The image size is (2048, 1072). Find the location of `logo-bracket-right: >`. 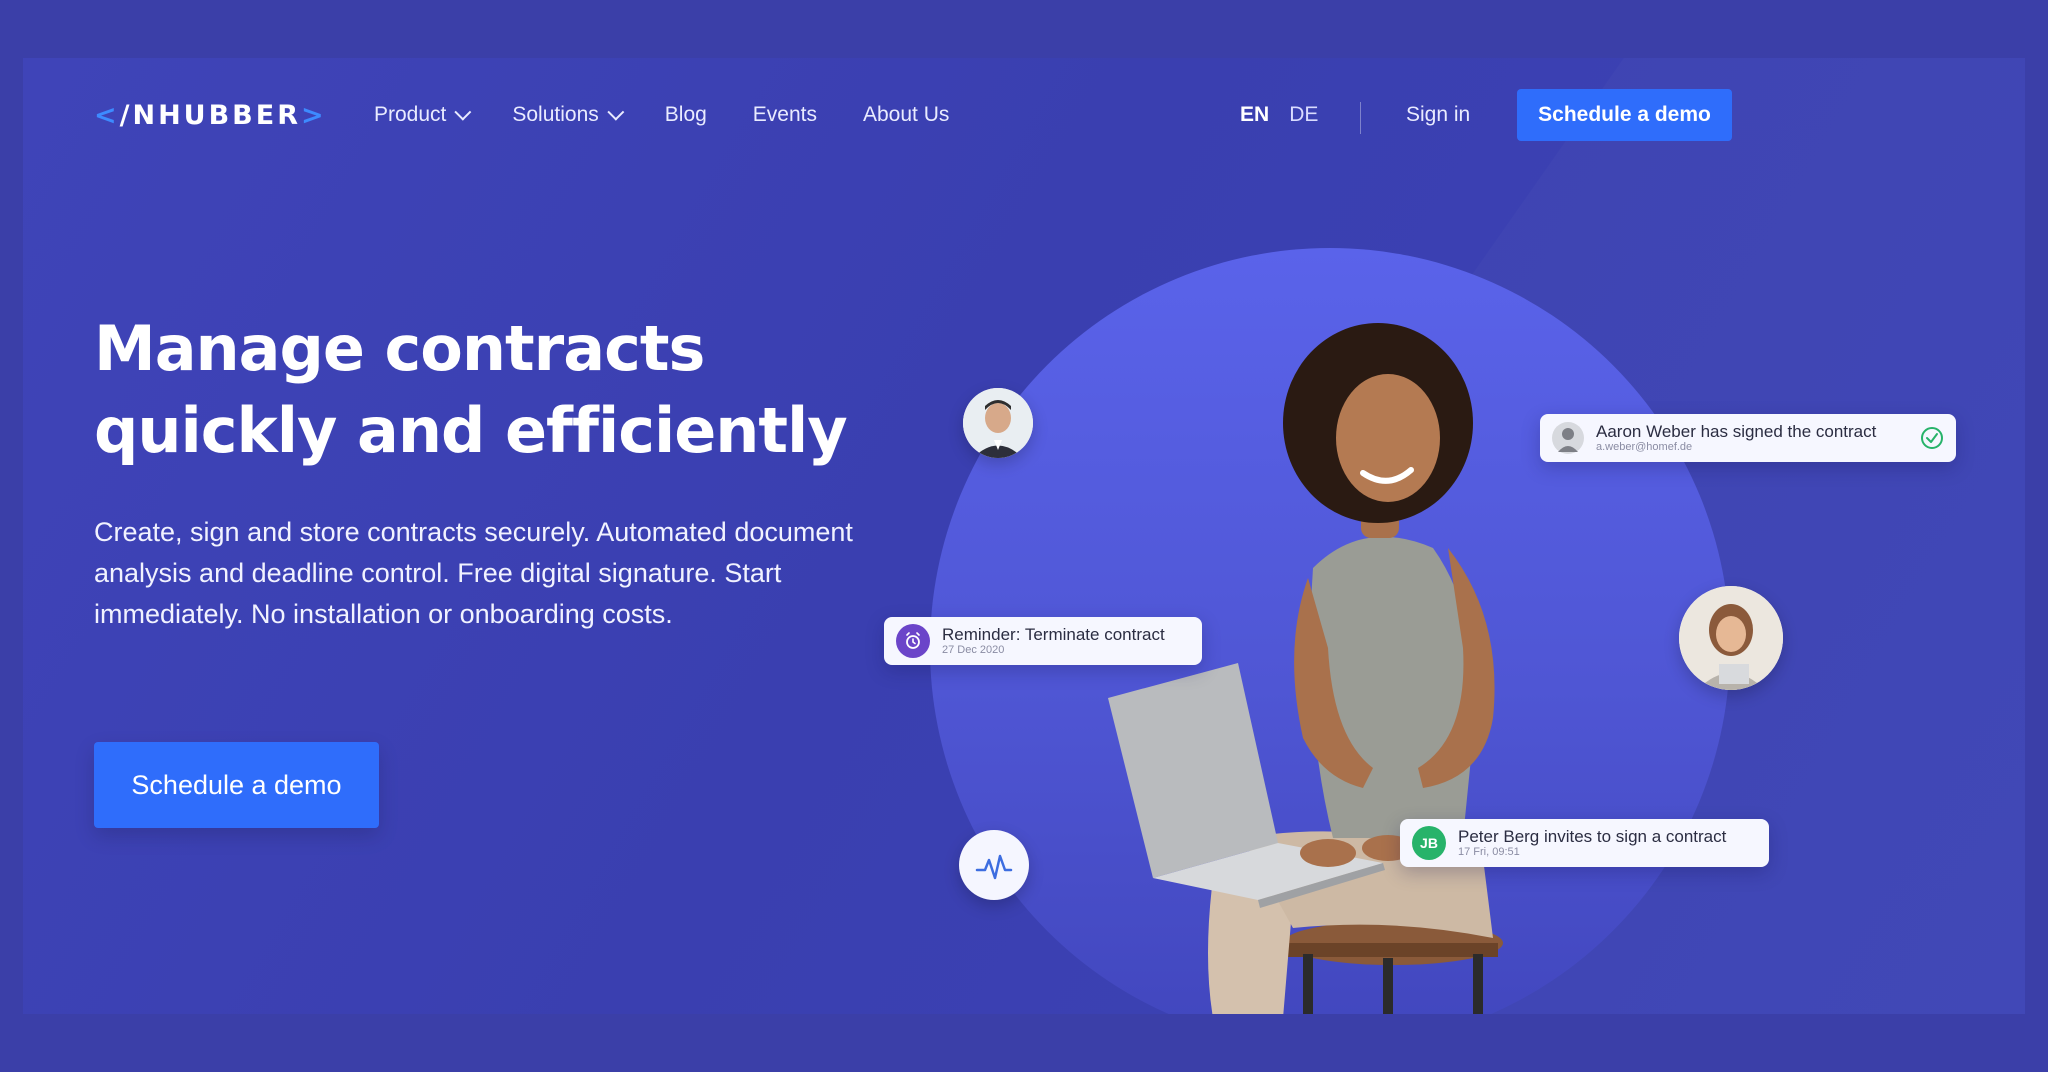

logo-bracket-right: > is located at coordinates (314, 115).